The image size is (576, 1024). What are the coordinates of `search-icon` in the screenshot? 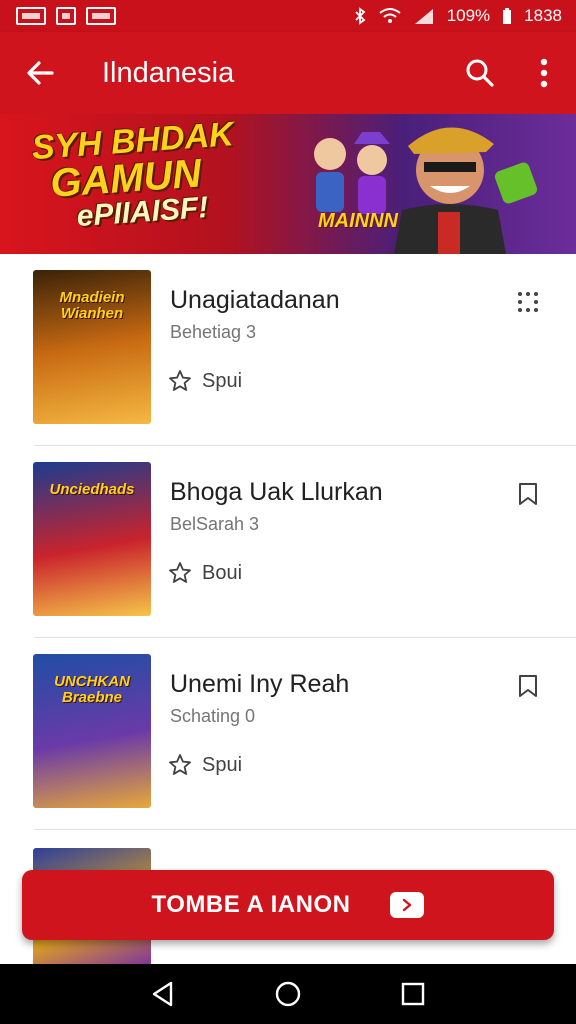 It's located at (480, 73).